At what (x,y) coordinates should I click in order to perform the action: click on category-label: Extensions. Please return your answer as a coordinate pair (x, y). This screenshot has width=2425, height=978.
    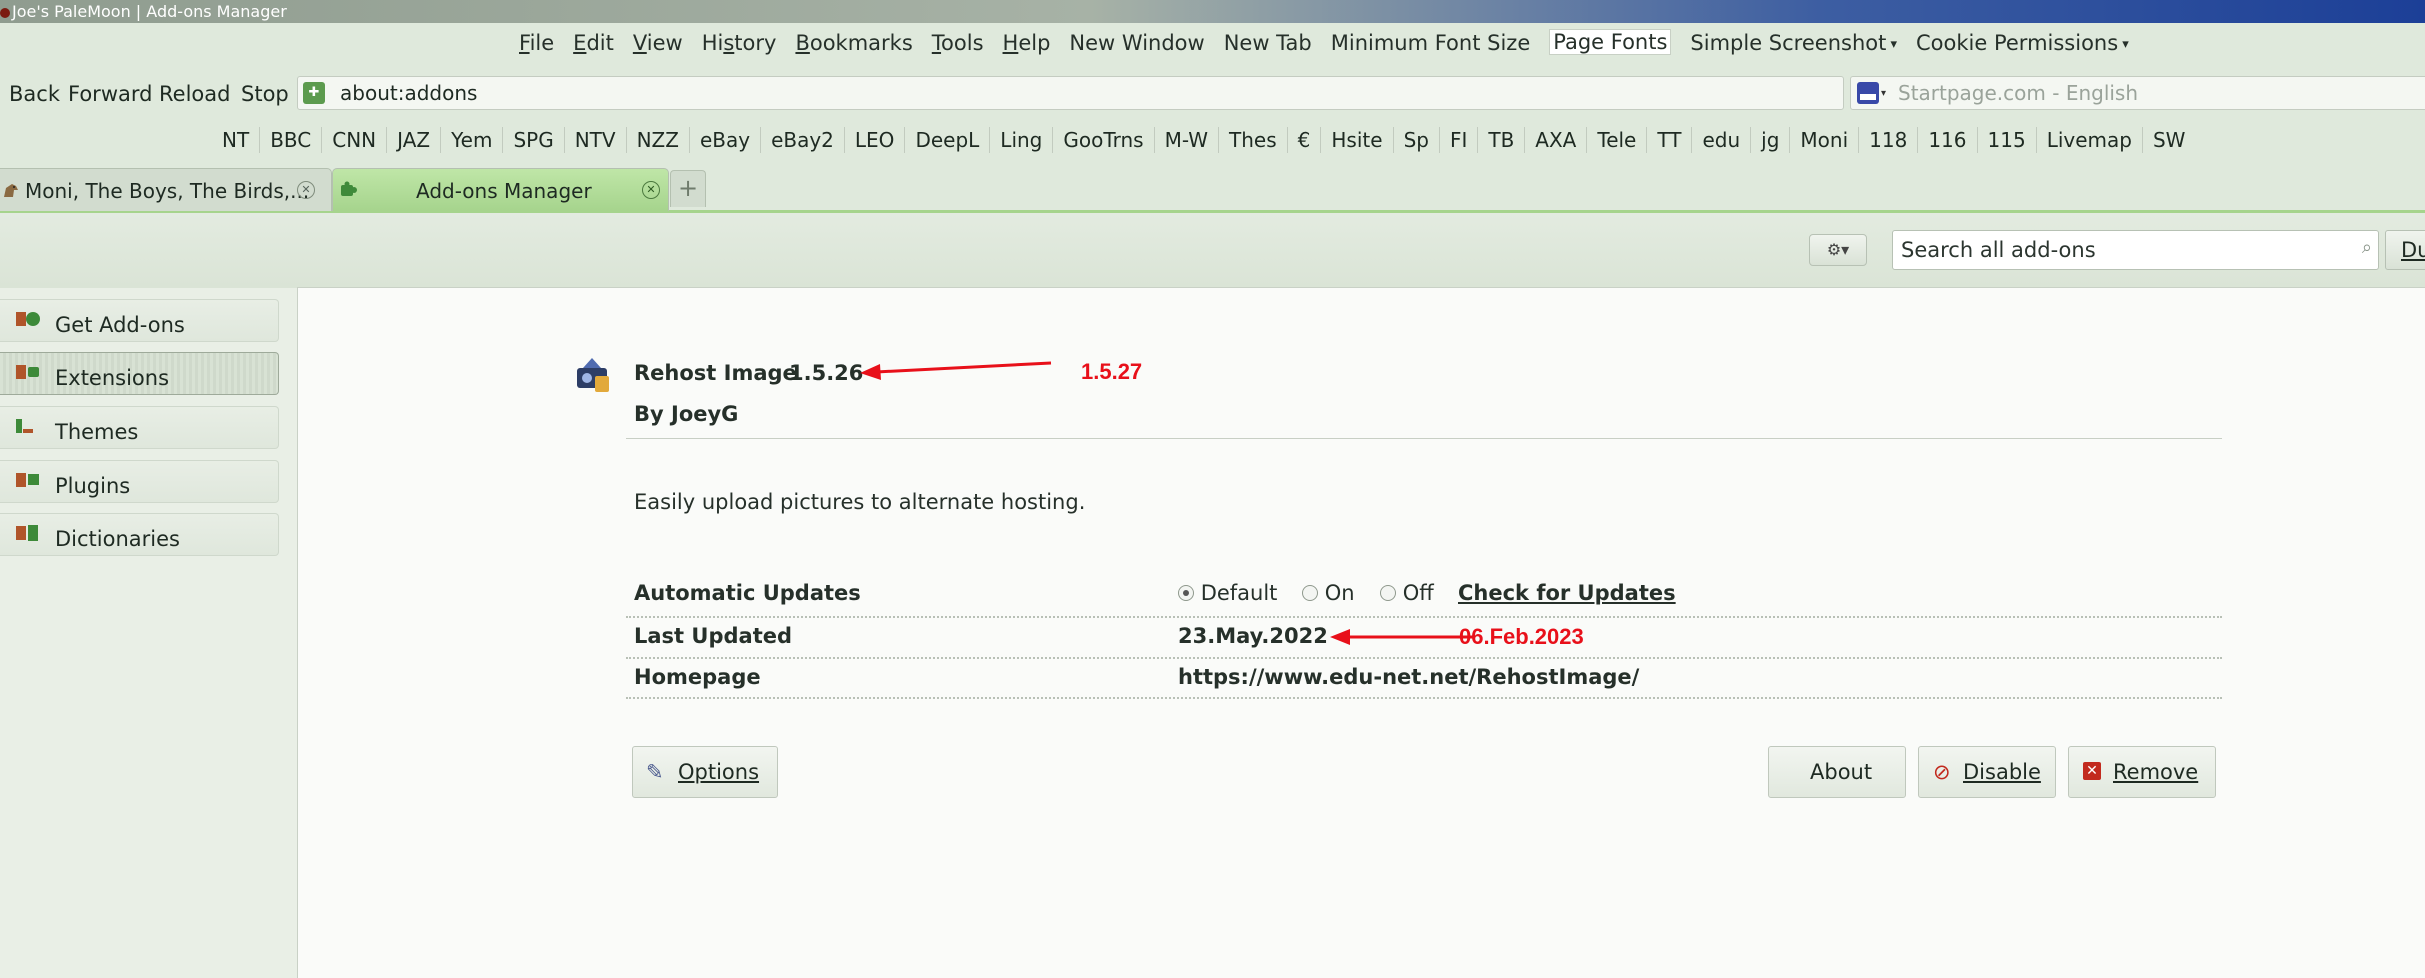
    Looking at the image, I should click on (112, 378).